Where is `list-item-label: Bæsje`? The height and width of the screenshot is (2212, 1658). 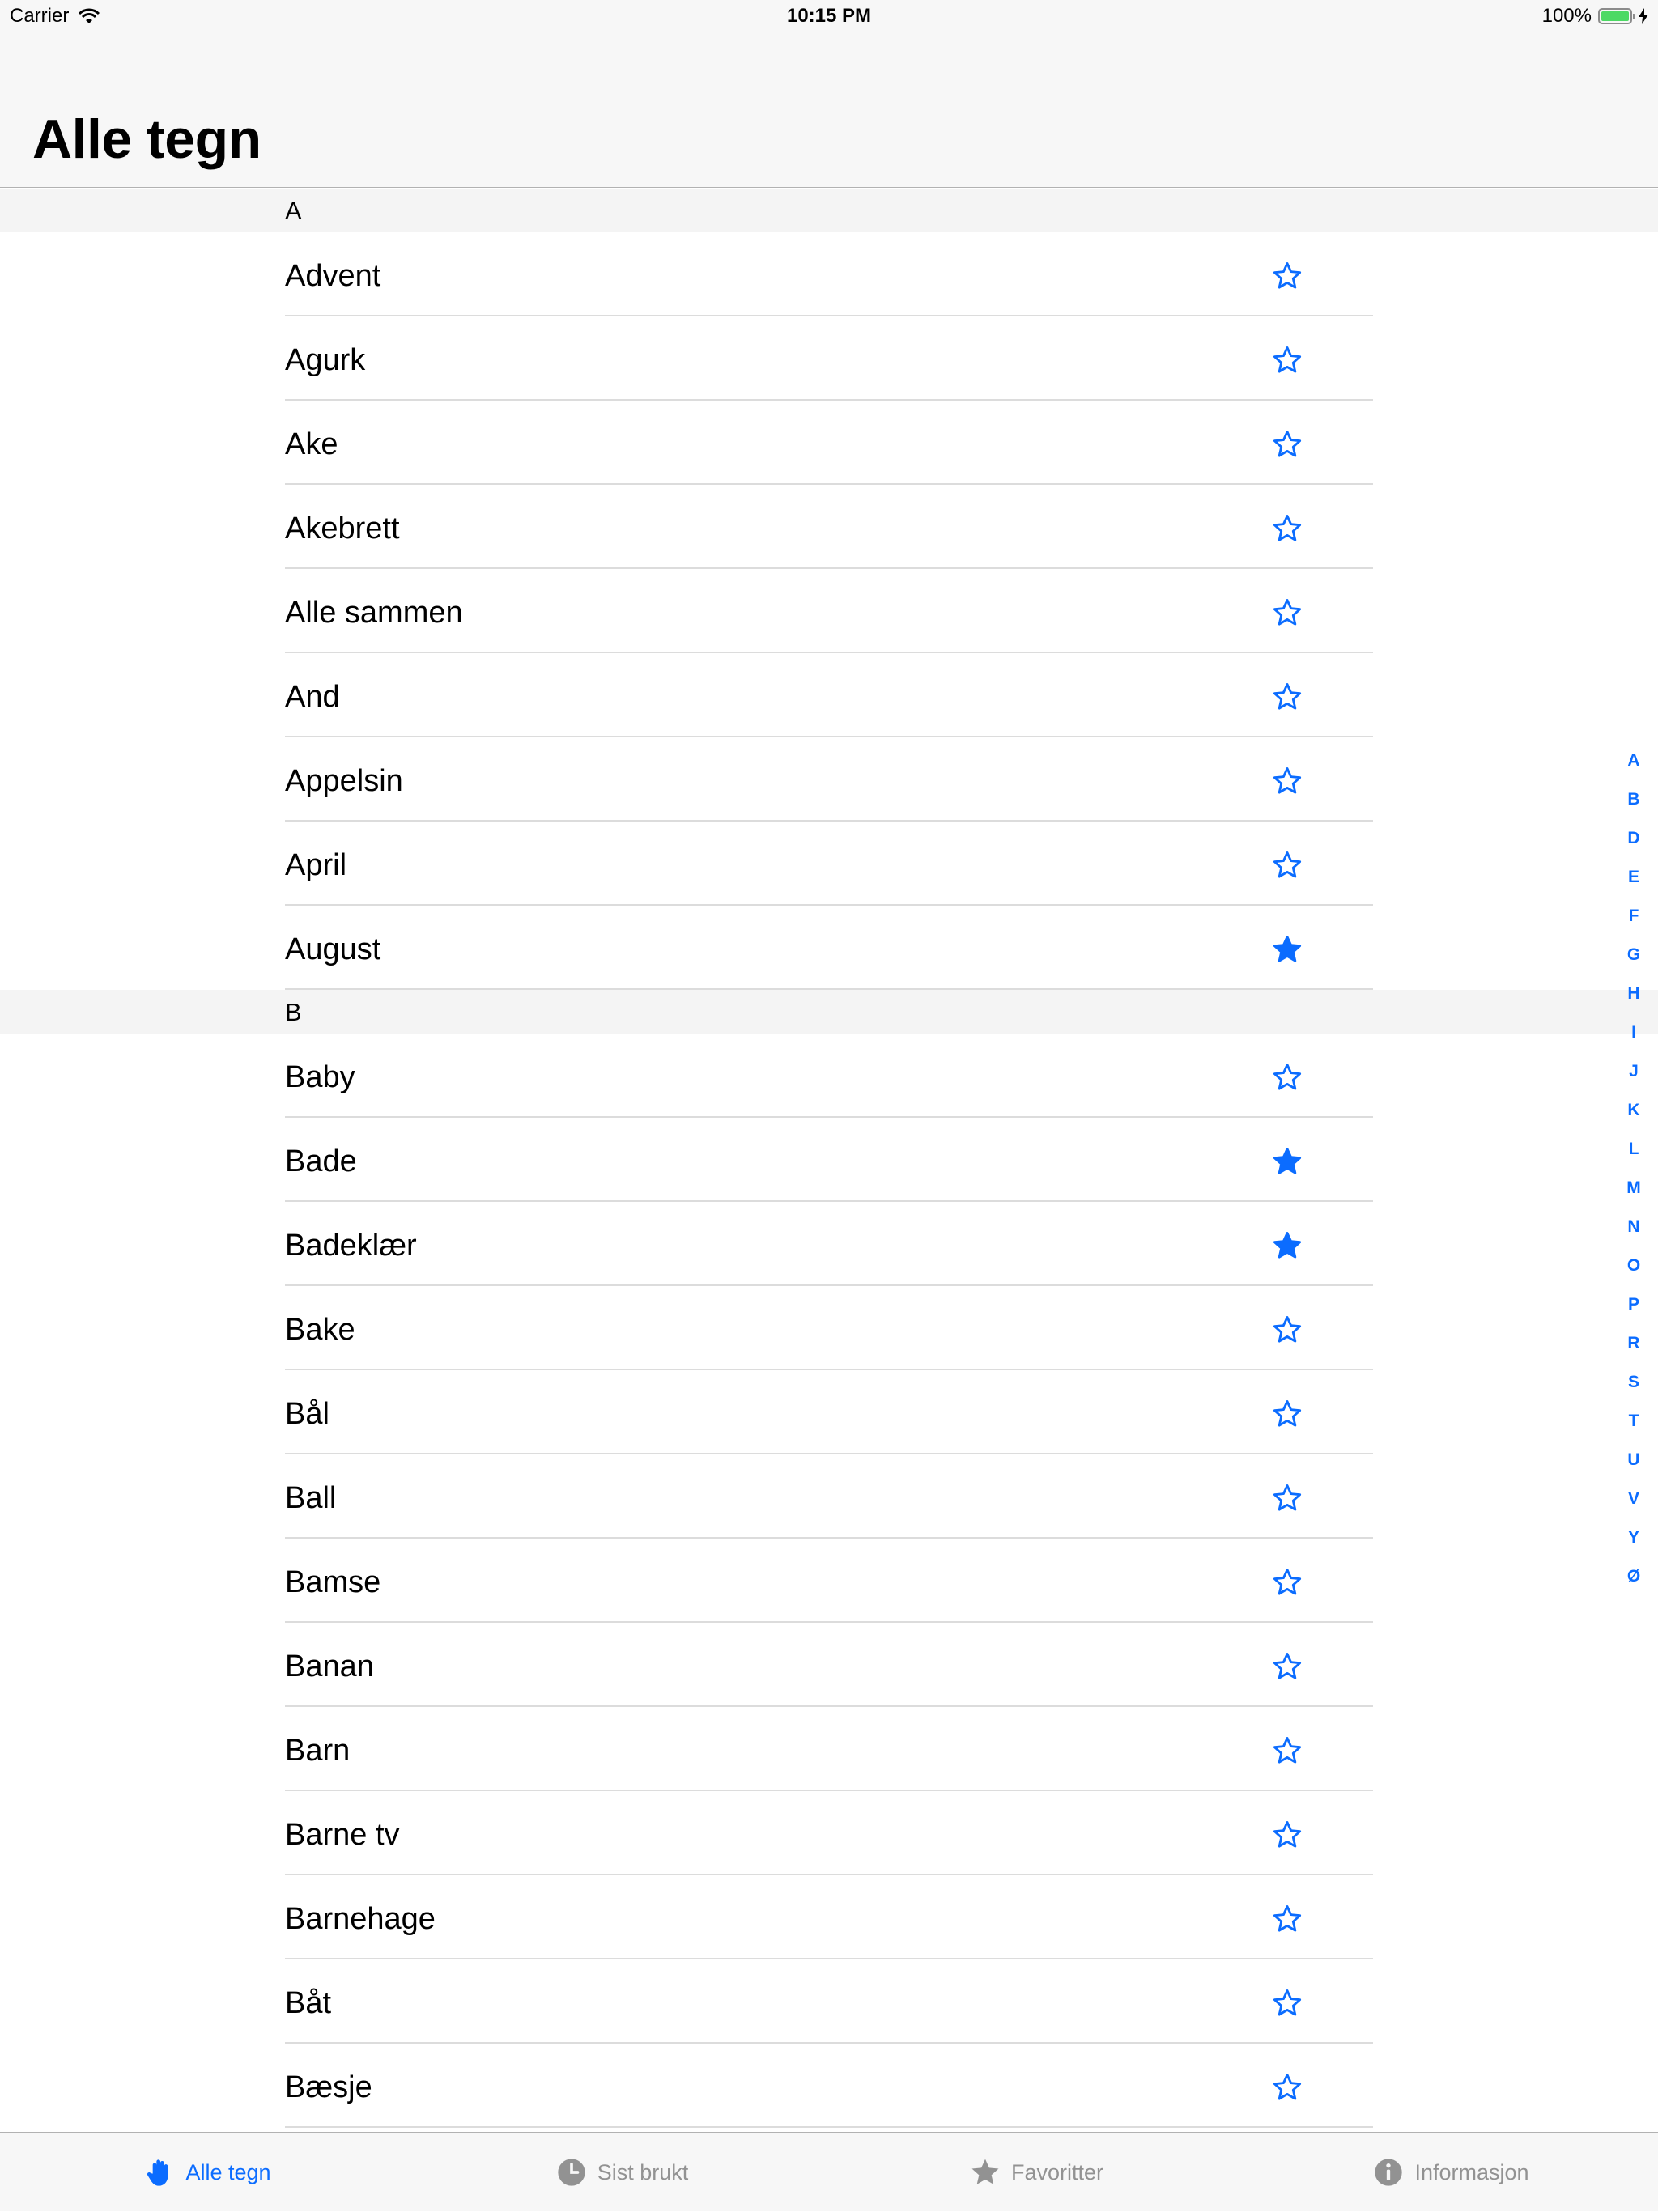 list-item-label: Bæsje is located at coordinates (328, 2087).